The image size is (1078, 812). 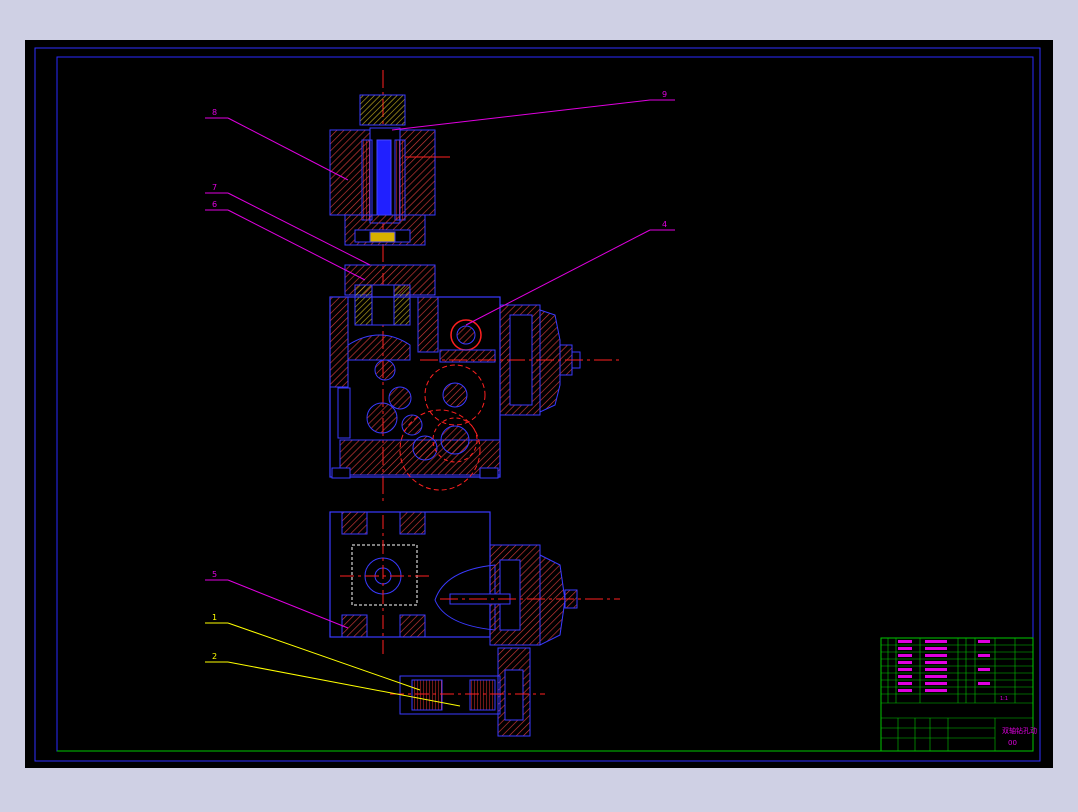 What do you see at coordinates (382, 110) in the screenshot?
I see `top-cap` at bounding box center [382, 110].